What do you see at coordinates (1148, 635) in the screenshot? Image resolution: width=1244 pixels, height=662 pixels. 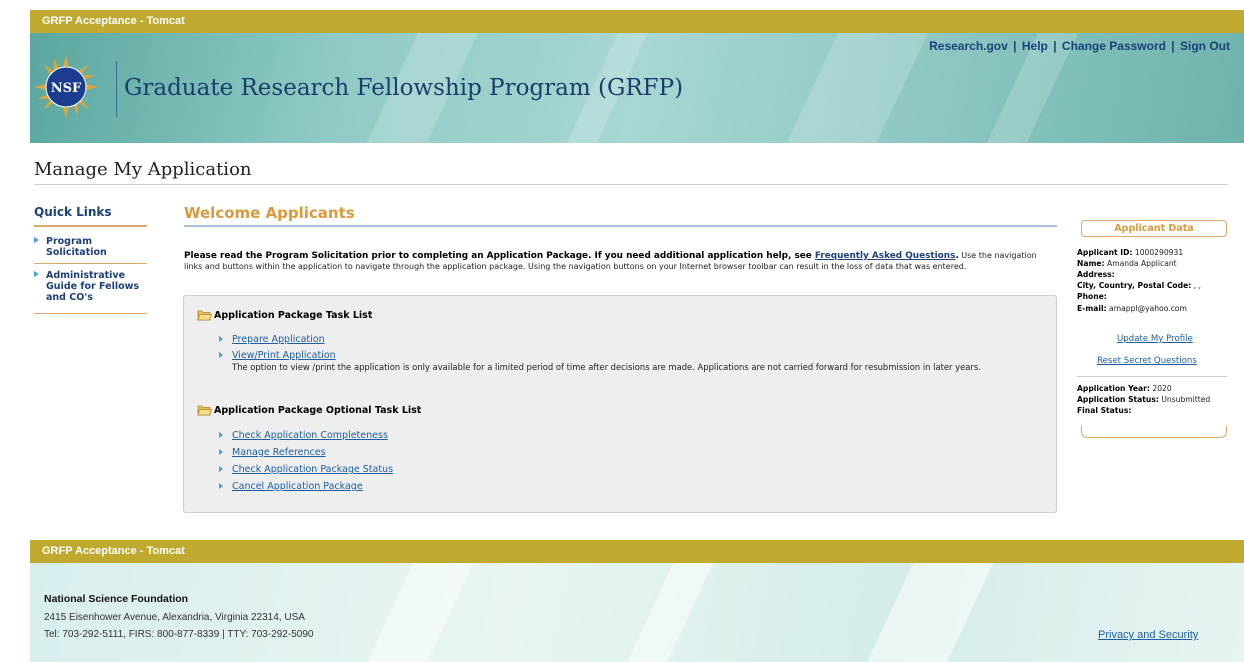 I see `privacy-security-link: Privacy and Security` at bounding box center [1148, 635].